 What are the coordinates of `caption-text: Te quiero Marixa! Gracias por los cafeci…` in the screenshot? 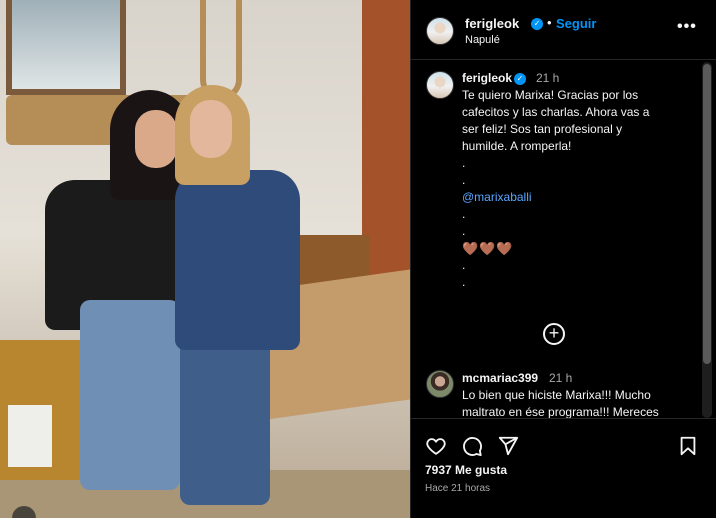 It's located at (574, 189).